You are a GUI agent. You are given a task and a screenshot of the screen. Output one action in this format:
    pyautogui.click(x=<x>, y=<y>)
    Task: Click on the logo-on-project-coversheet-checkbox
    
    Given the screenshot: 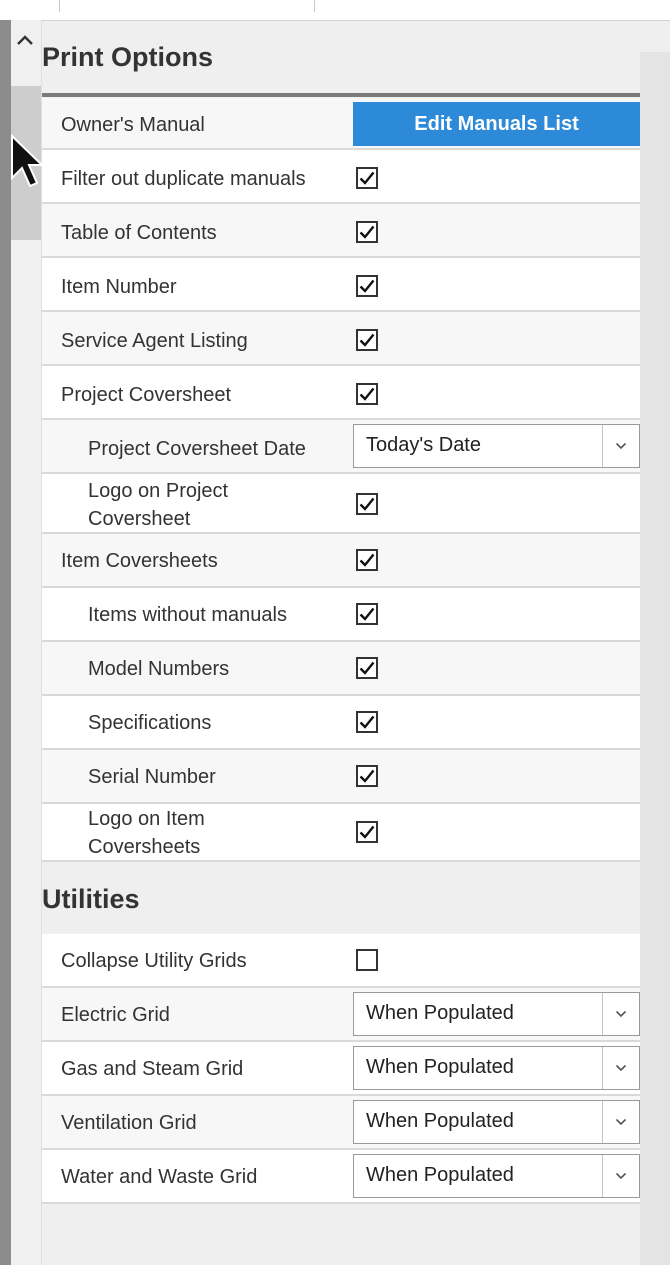 What is the action you would take?
    pyautogui.click(x=367, y=504)
    